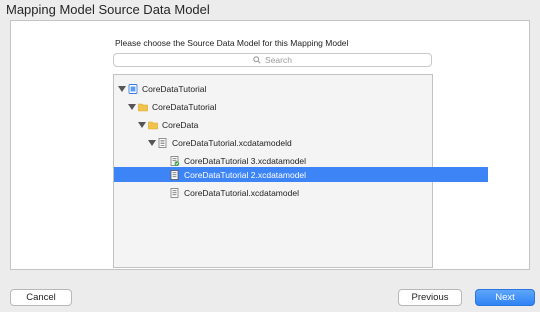  Describe the element at coordinates (278, 60) in the screenshot. I see `search-placeholder: Search` at that location.